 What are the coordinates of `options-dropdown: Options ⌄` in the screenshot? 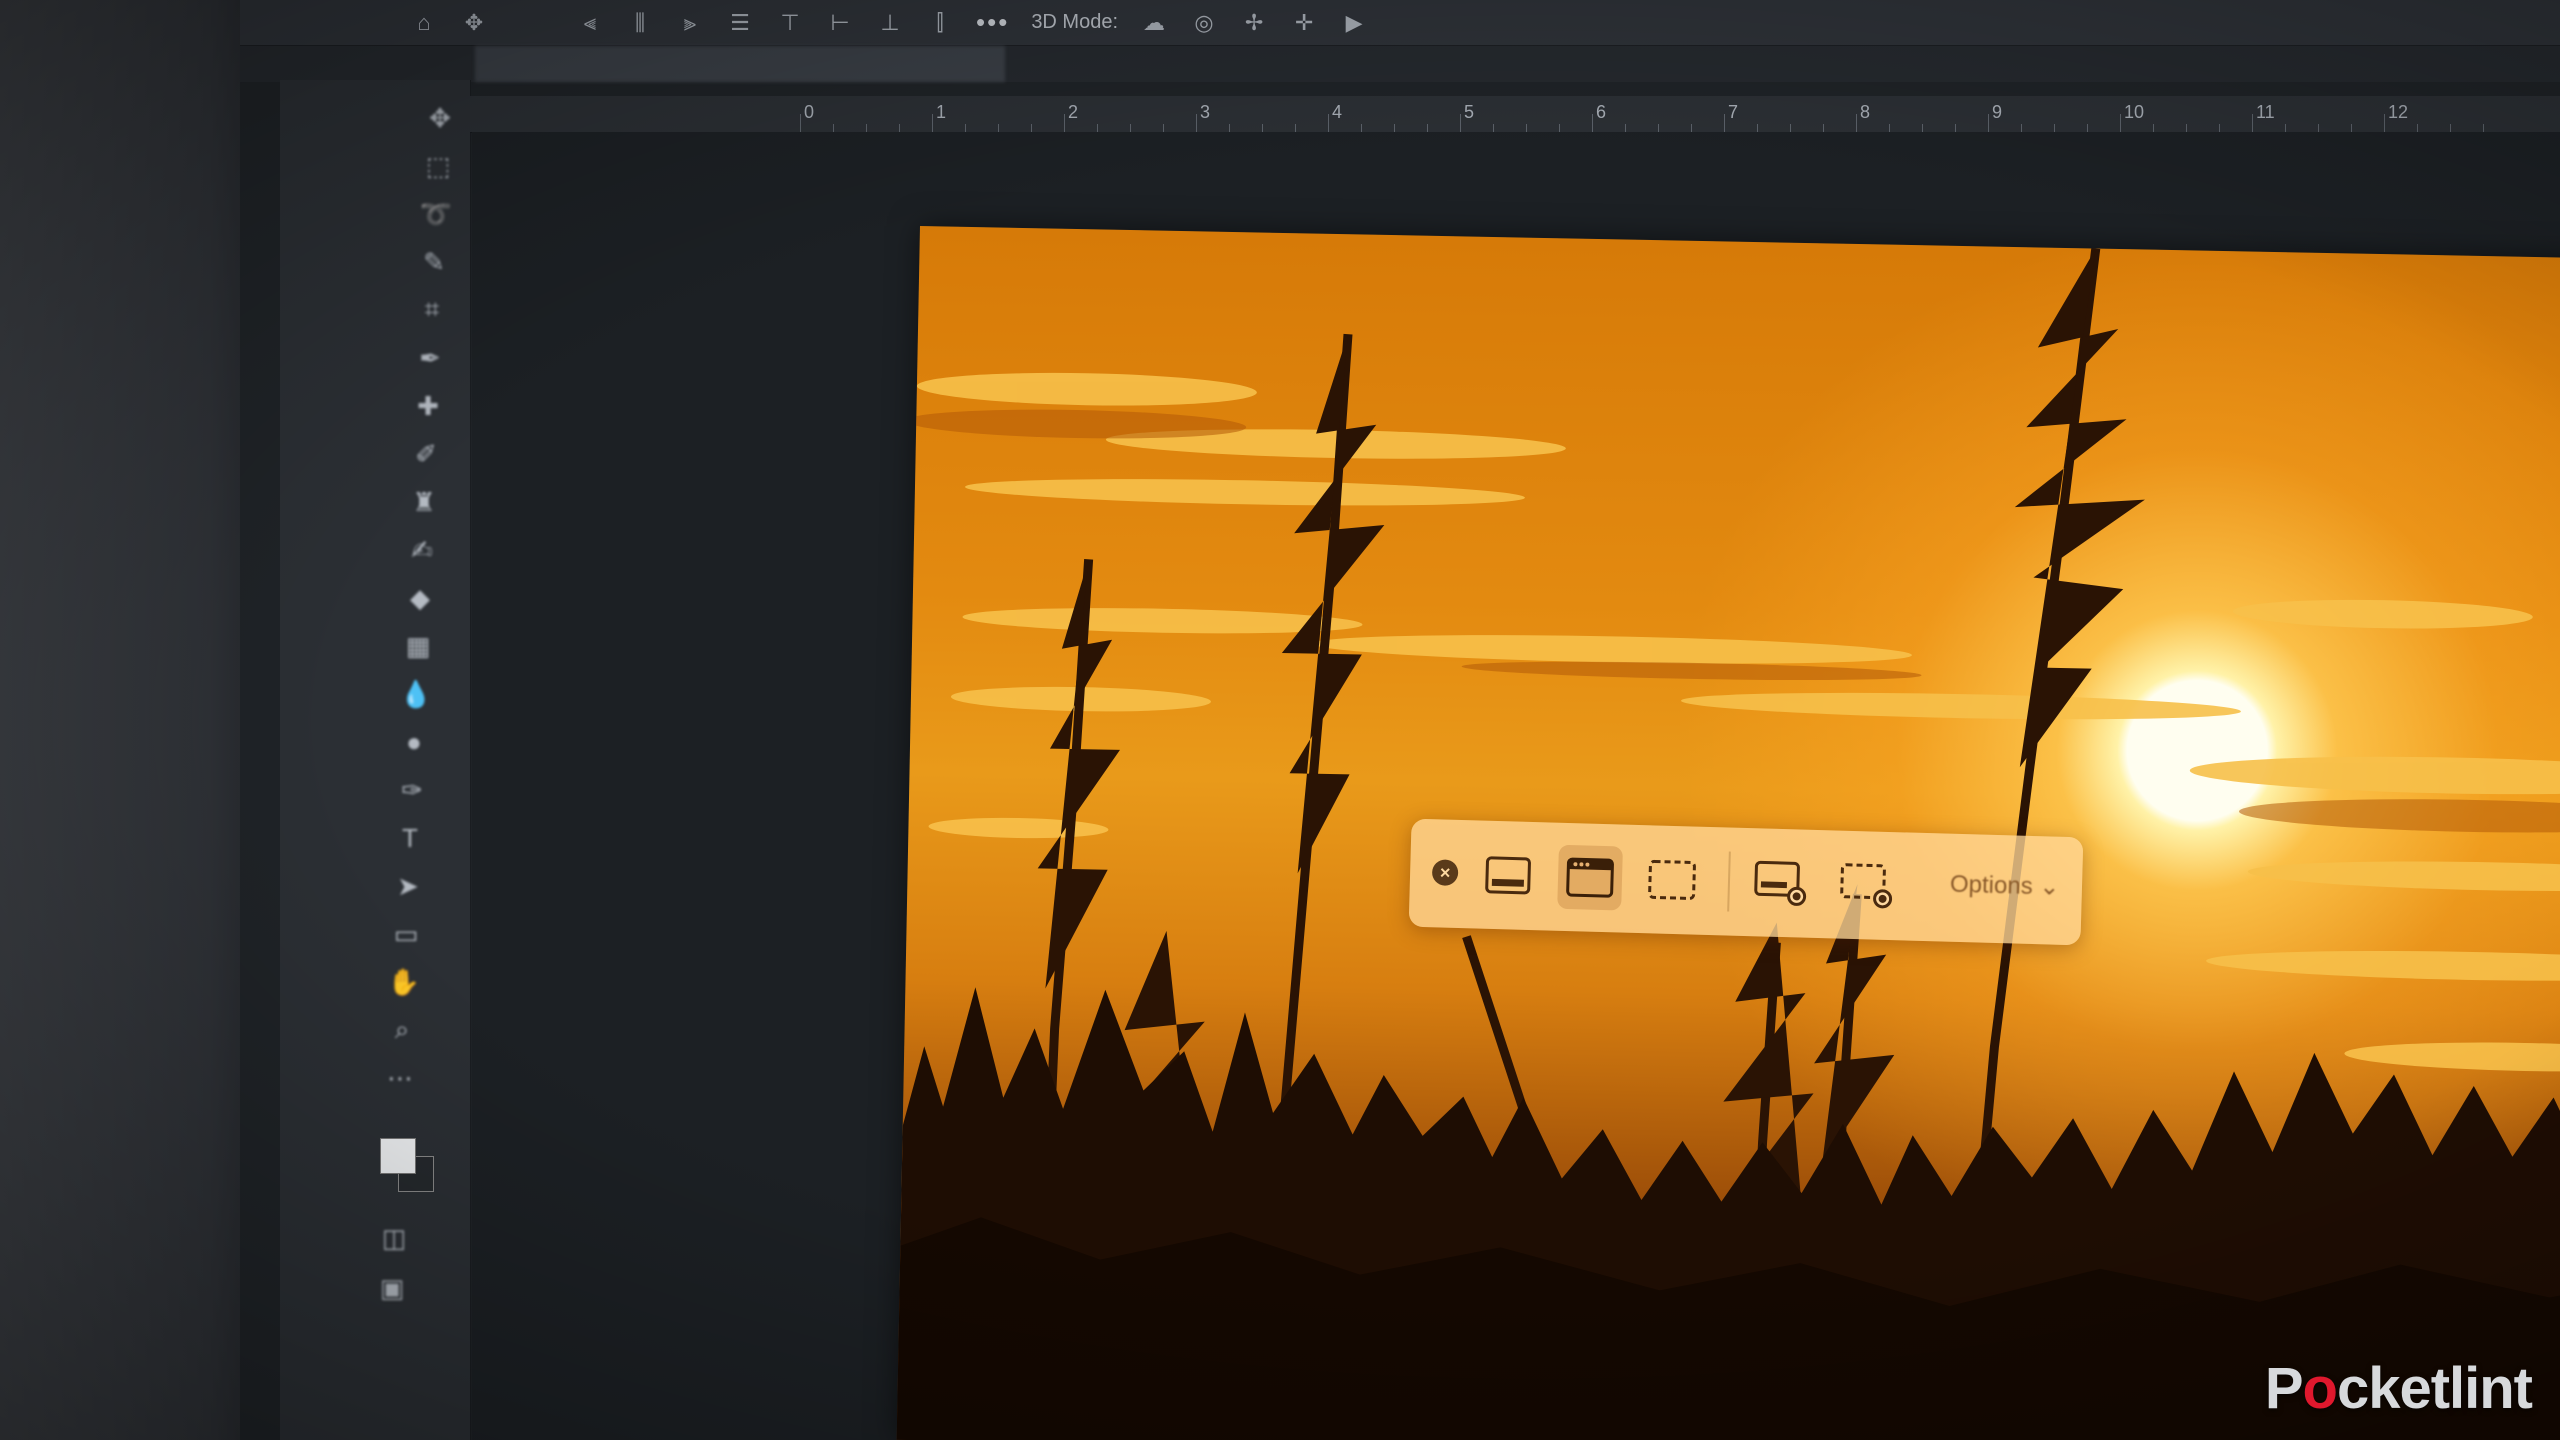 It's located at (2005, 886).